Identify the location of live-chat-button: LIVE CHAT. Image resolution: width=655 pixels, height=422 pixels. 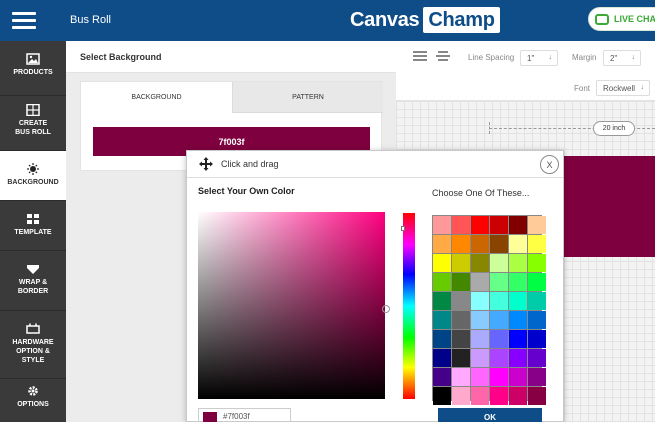
(621, 19).